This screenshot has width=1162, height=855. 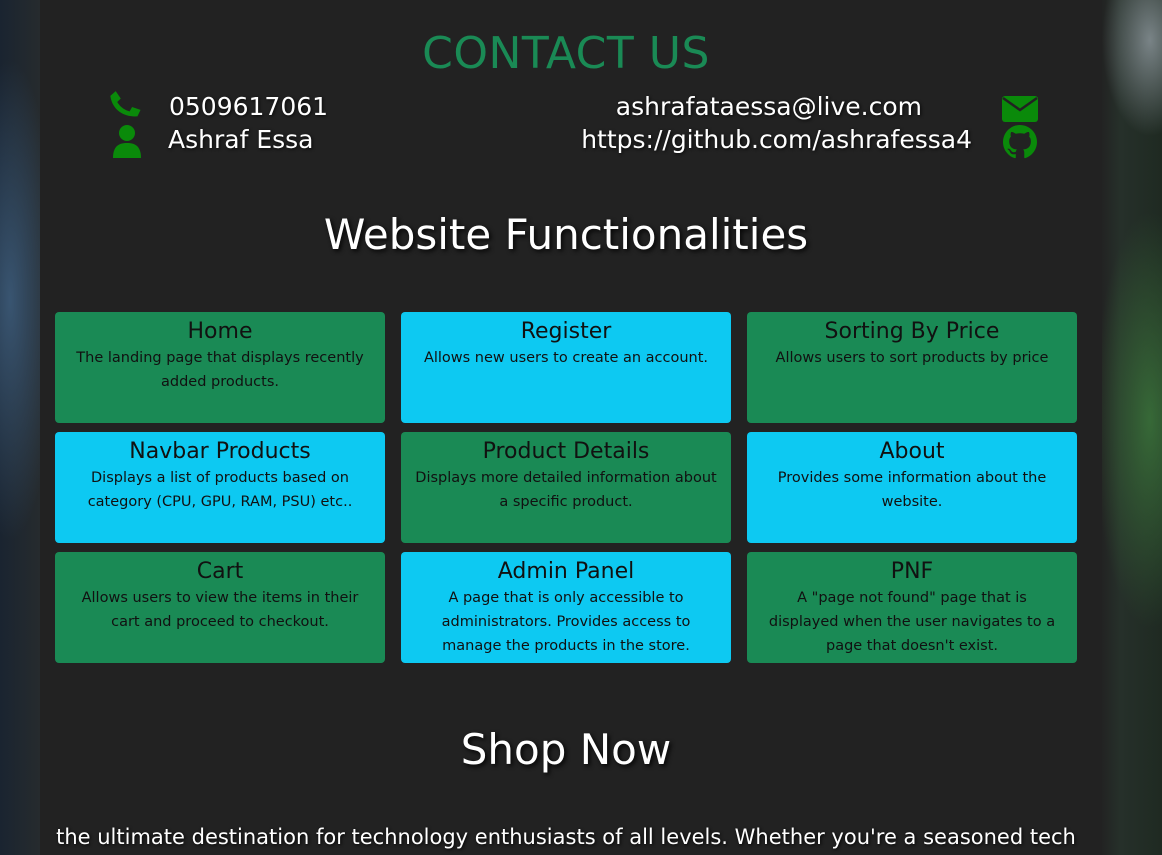 I want to click on user-icon, so click(x=127, y=143).